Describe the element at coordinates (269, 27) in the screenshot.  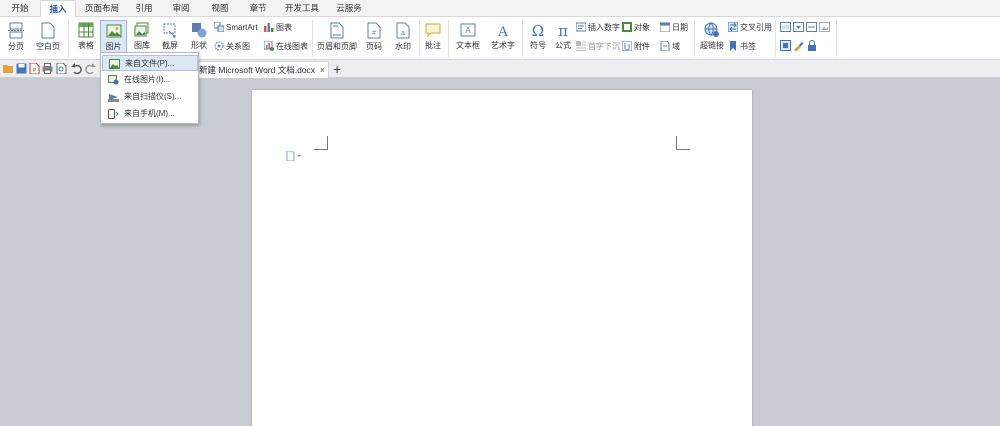
I see `chart-icon` at that location.